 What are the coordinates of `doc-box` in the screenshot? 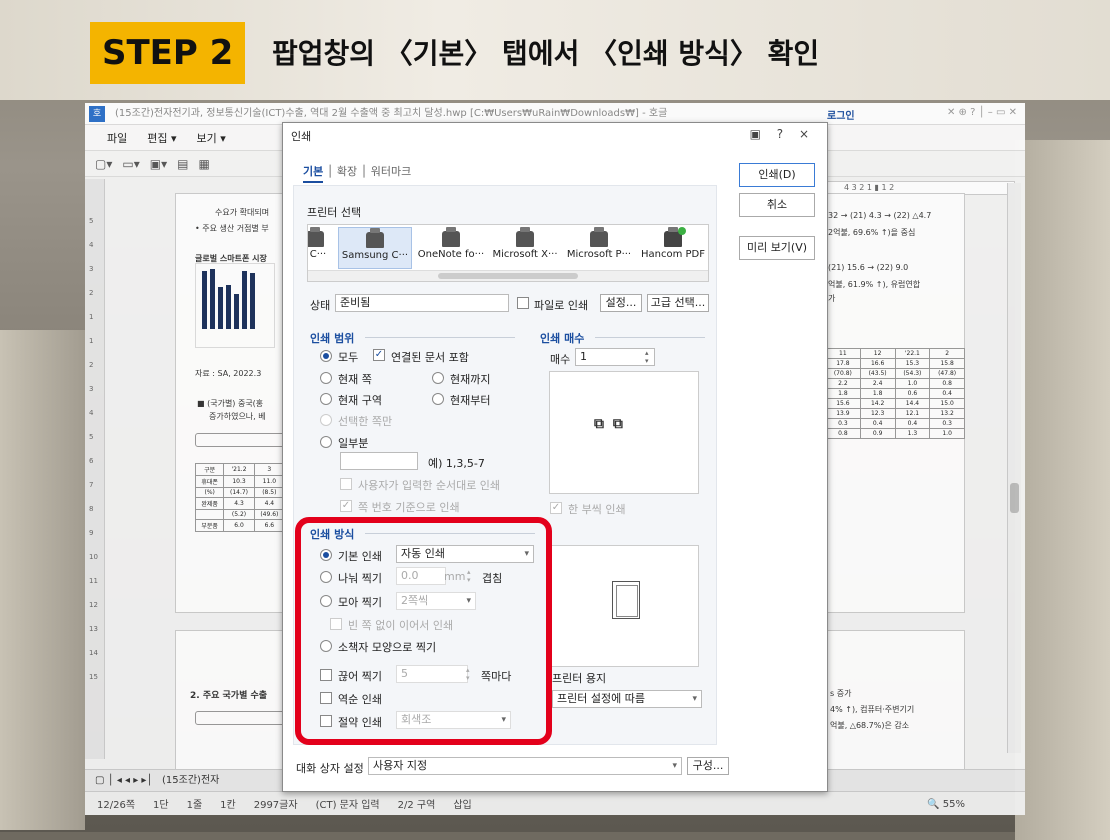 It's located at (240, 718).